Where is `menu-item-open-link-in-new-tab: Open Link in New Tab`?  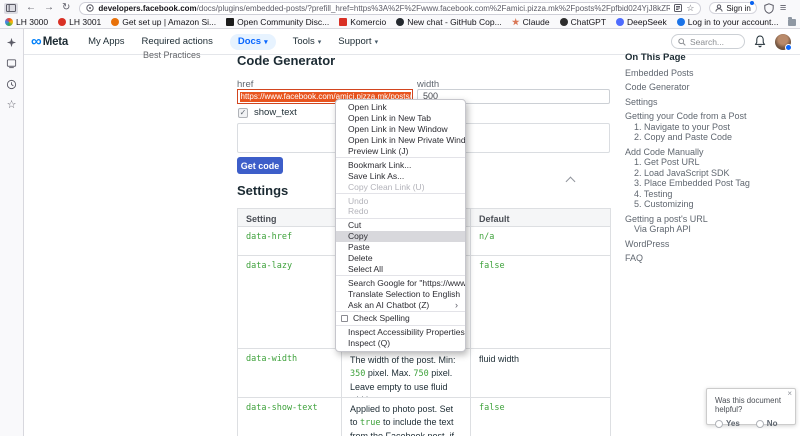
menu-item-open-link-in-new-tab: Open Link in New Tab is located at coordinates (400, 118).